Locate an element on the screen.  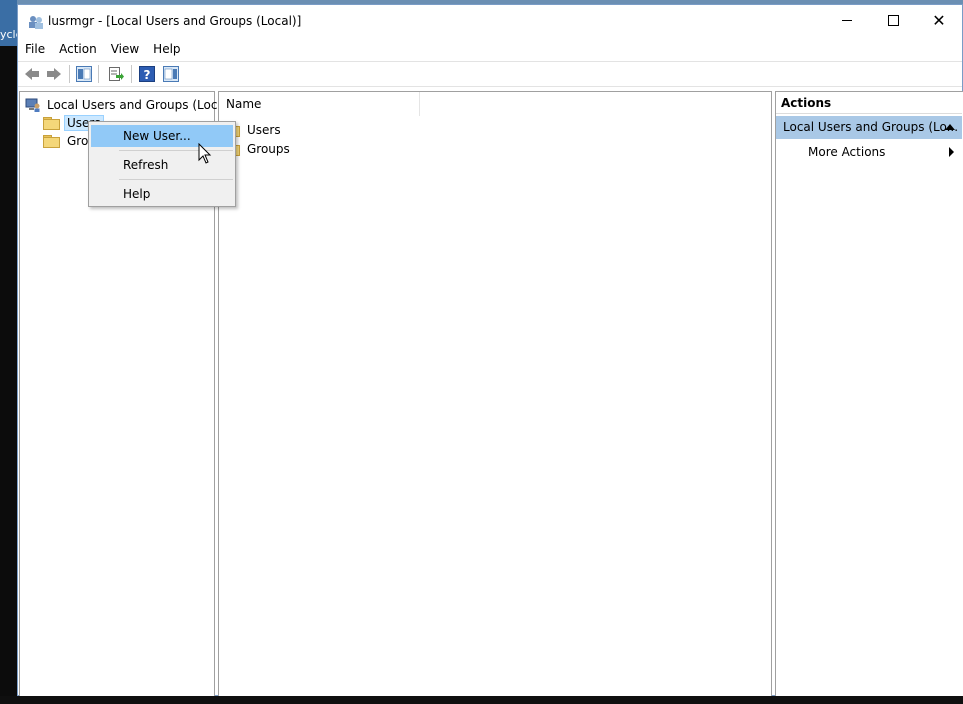
list-item-label: Groups is located at coordinates (268, 148).